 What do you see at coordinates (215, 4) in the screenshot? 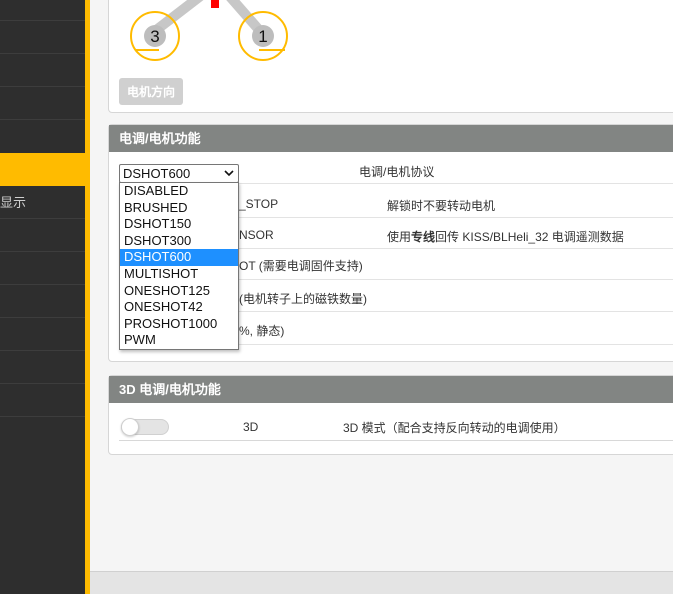
I see `direction-marker` at bounding box center [215, 4].